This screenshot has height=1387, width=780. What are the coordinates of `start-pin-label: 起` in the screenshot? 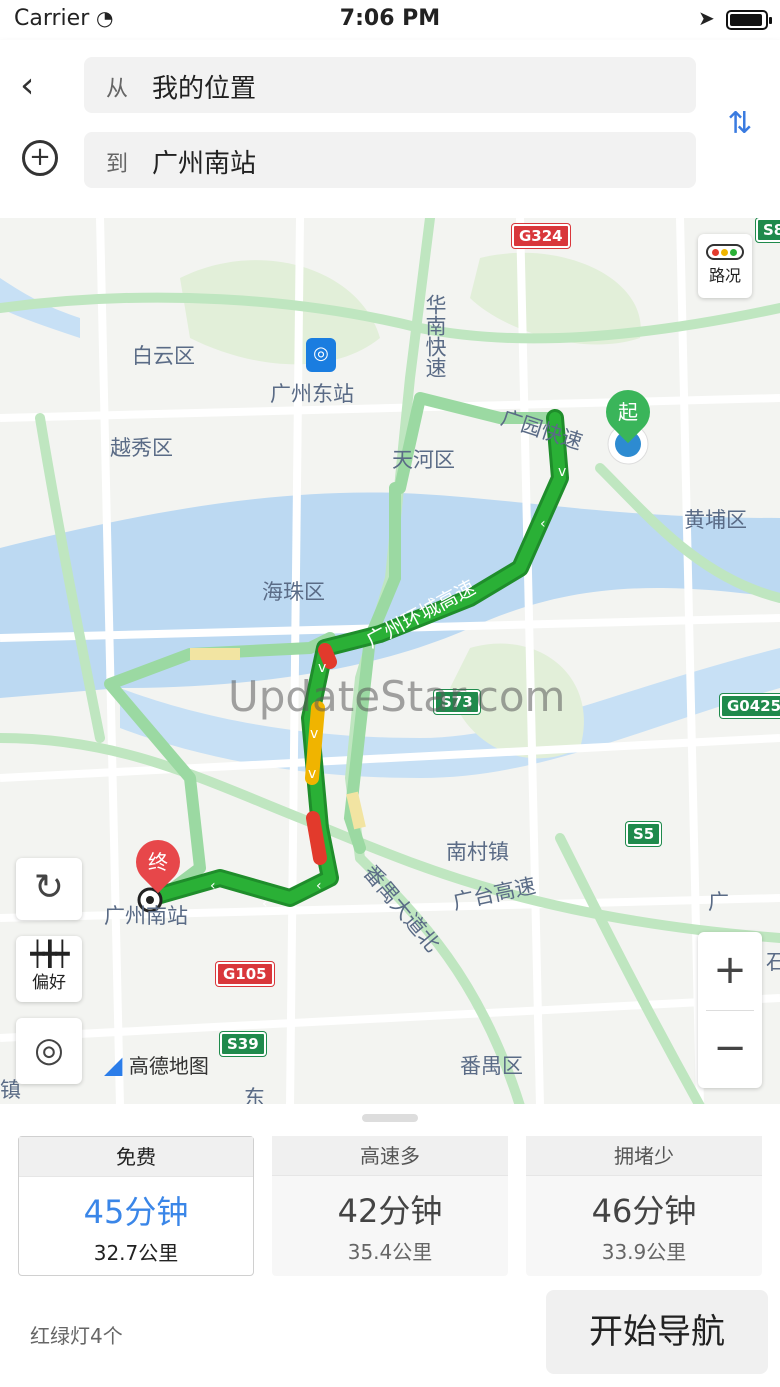 It's located at (628, 412).